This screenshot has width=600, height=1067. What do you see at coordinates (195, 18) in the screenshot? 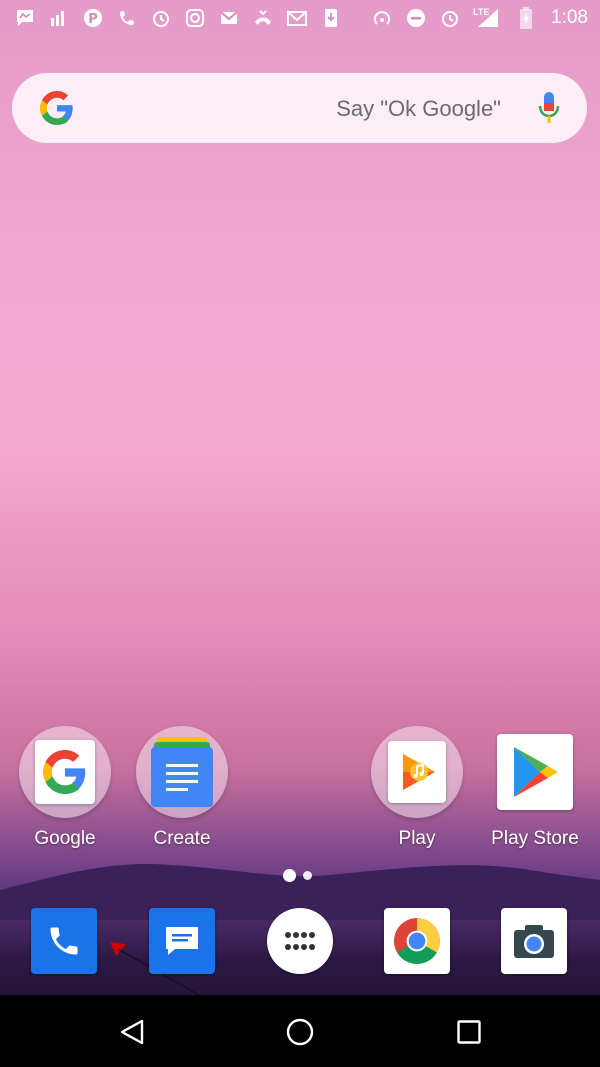
I see `instagram-icon` at bounding box center [195, 18].